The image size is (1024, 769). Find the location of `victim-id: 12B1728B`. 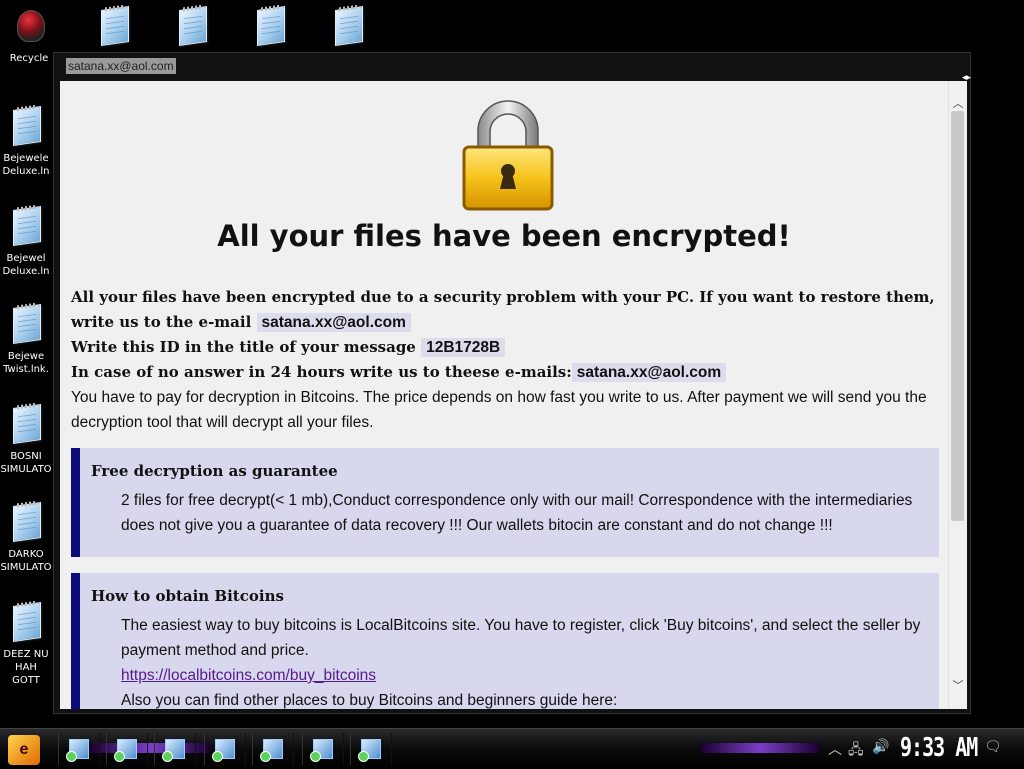

victim-id: 12B1728B is located at coordinates (463, 347).